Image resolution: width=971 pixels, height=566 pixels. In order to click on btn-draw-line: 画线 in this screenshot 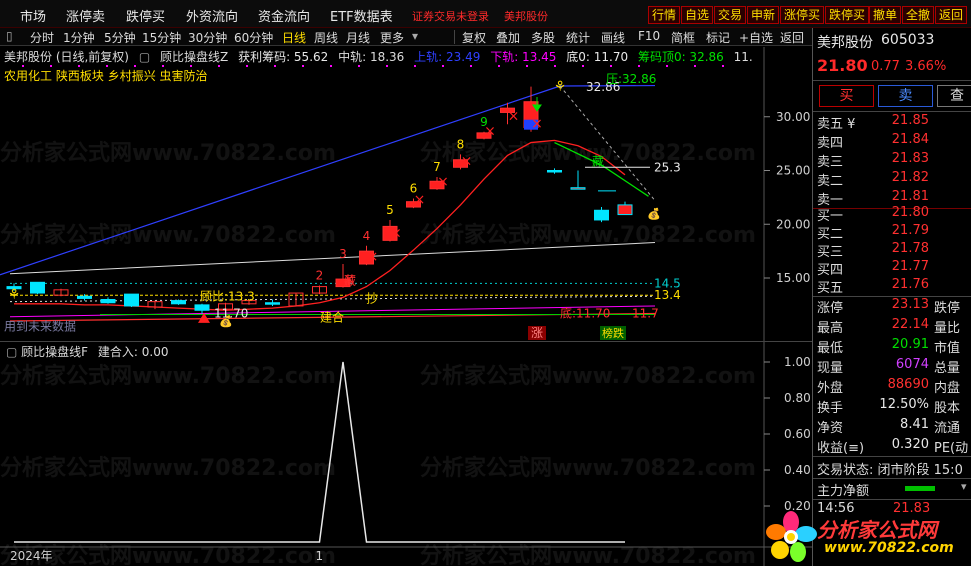, I will do `click(613, 37)`.